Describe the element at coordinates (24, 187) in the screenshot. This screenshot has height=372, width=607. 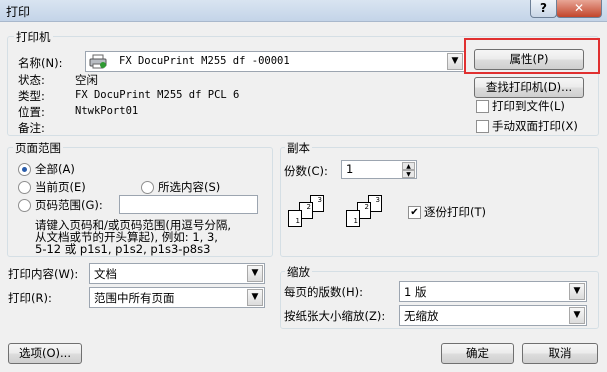
I see `current-page-radio` at that location.